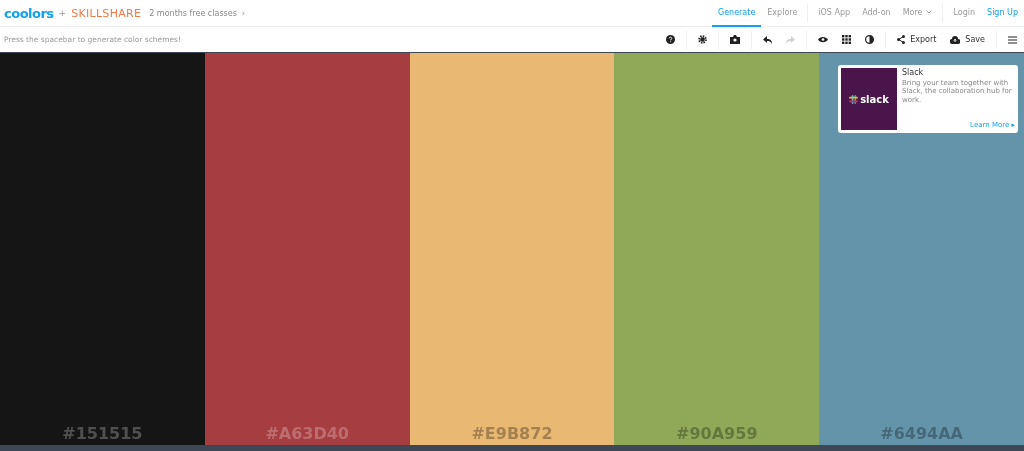  Describe the element at coordinates (874, 99) in the screenshot. I see `slack-logo: slack` at that location.